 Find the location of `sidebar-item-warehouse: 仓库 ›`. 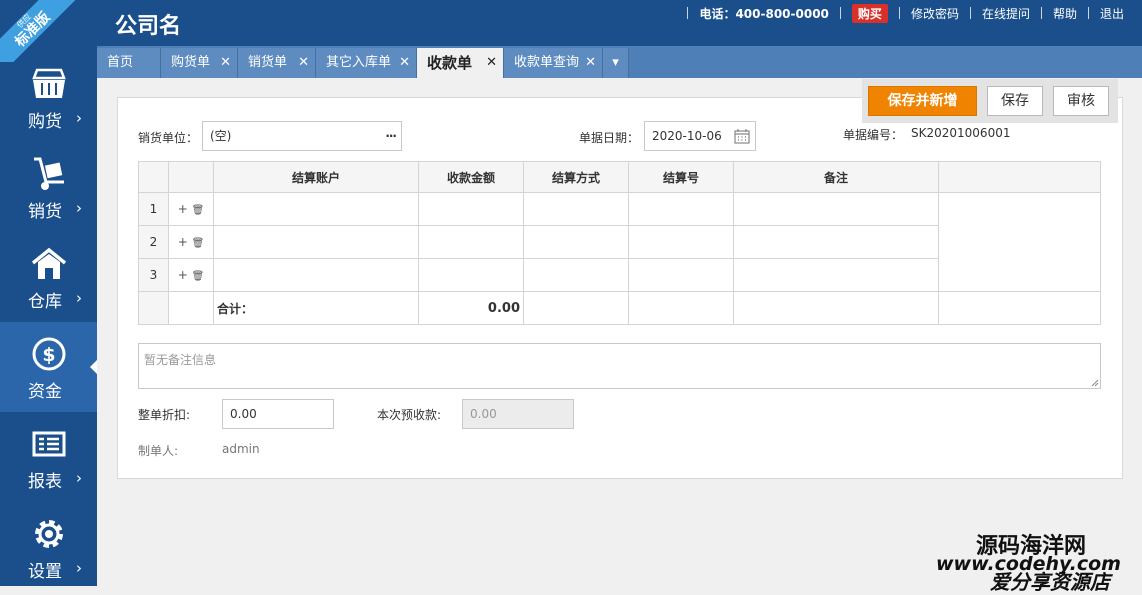

sidebar-item-warehouse: 仓库 › is located at coordinates (48, 277).